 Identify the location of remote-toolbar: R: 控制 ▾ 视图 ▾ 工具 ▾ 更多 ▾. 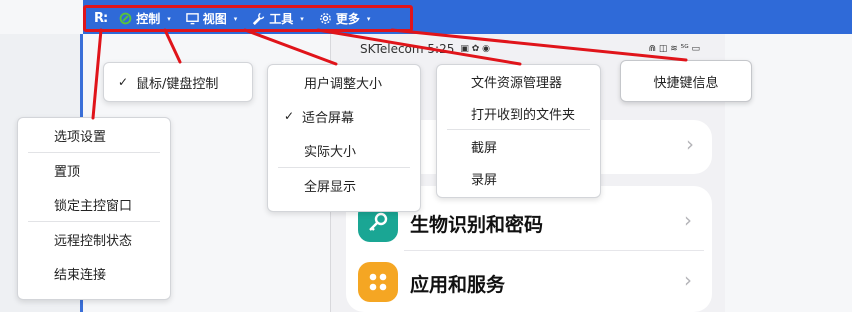
(248, 18).